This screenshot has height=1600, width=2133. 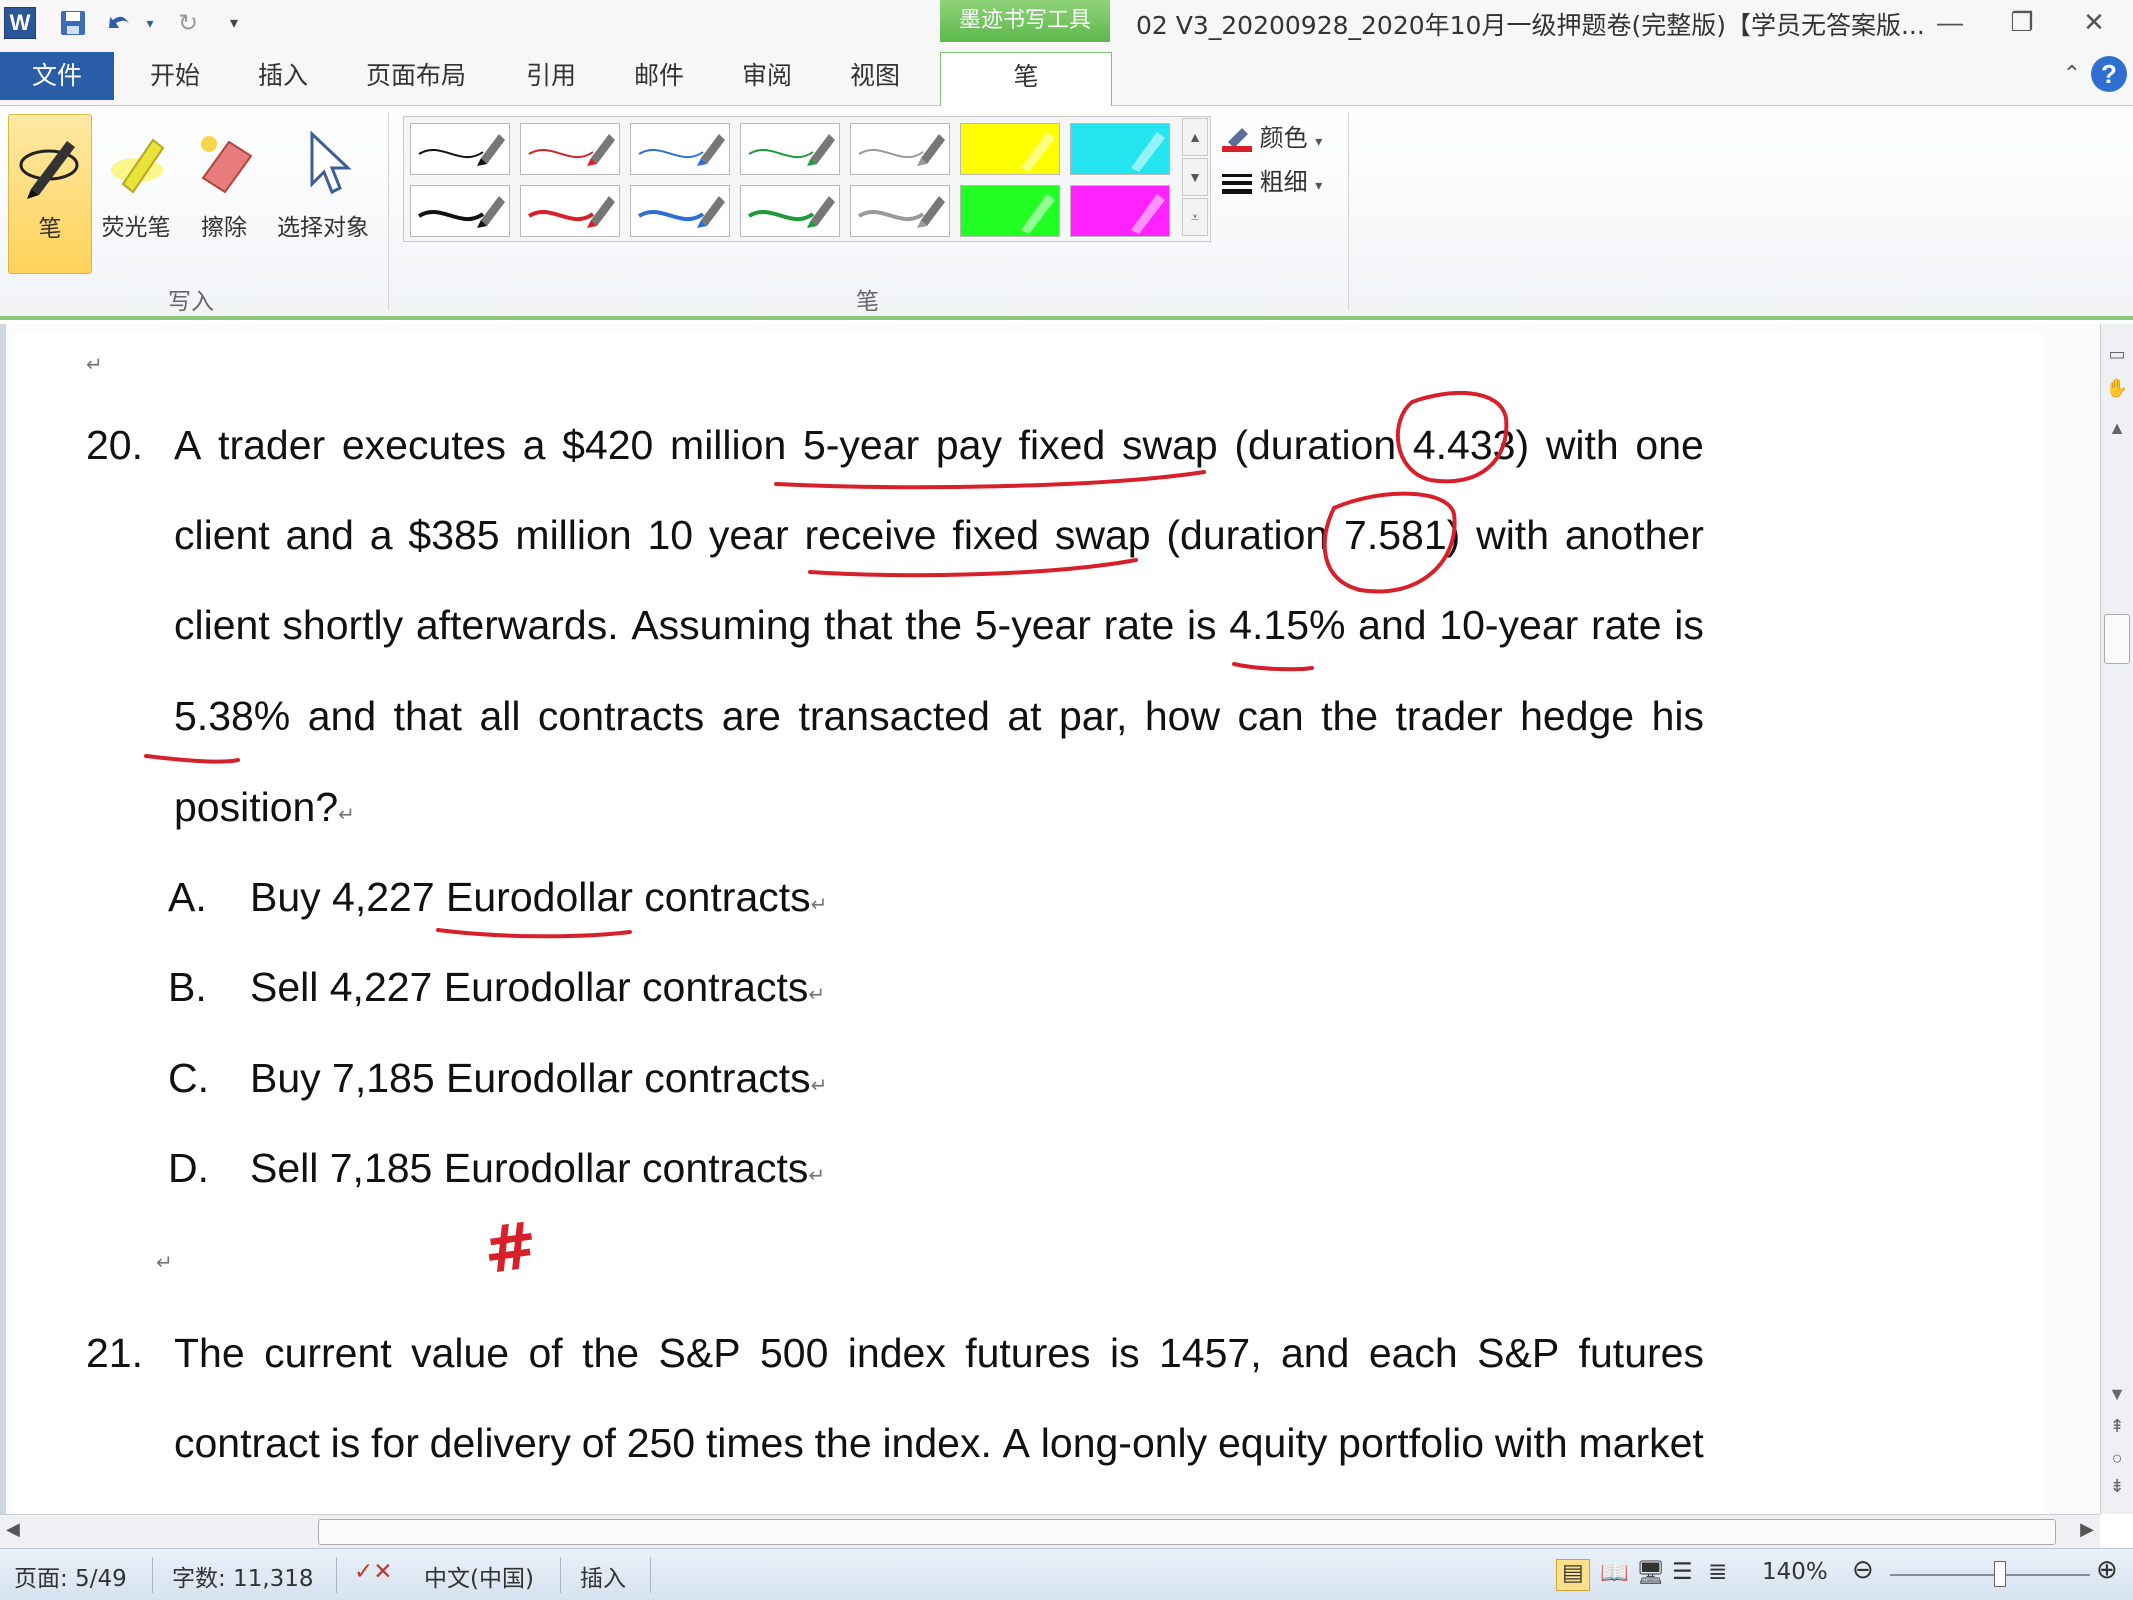 I want to click on ribbon-tab-row: 文件 开始 插入 页面布局 引用 邮件 审阅 视图 笔 ⌃ ?, so click(x=1066, y=77).